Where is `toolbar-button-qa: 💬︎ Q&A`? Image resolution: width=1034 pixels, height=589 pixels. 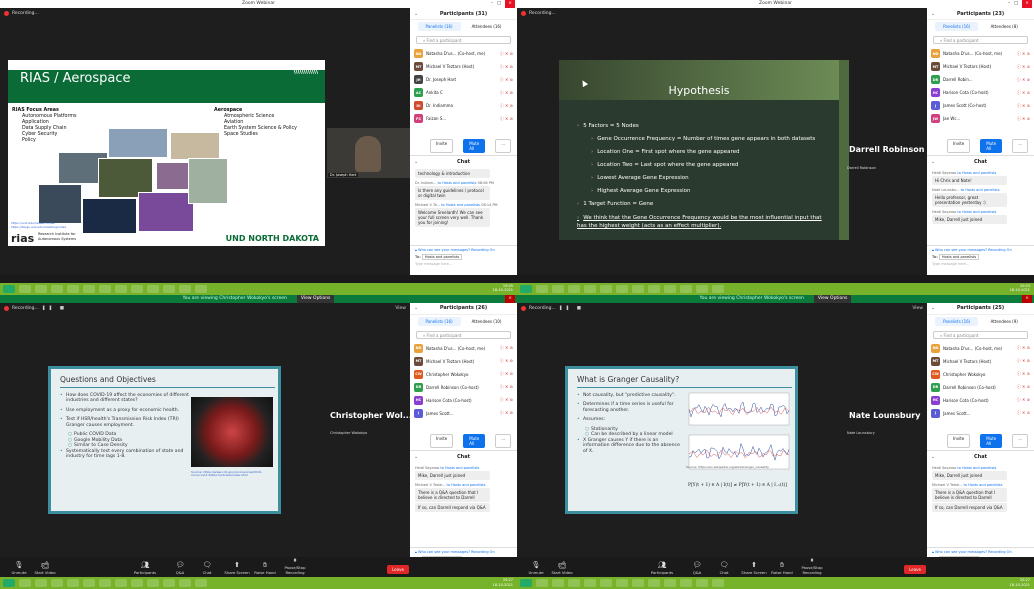 toolbar-button-qa: 💬︎ Q&A is located at coordinates (697, 568).